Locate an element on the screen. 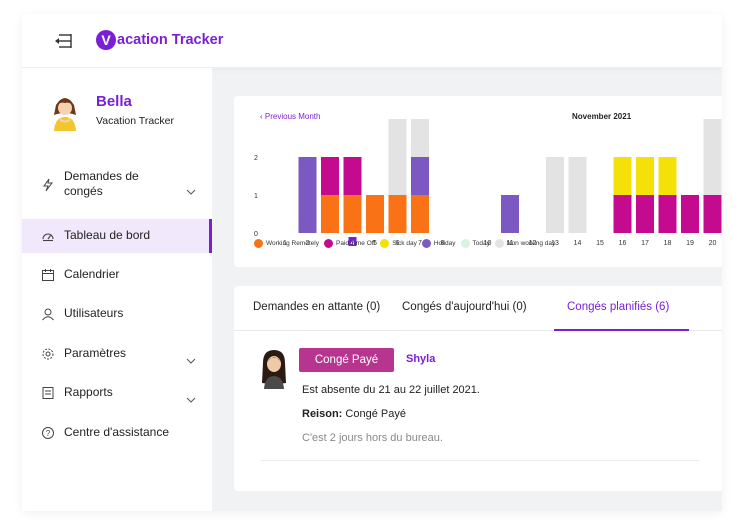  legend-item: Working Remotely is located at coordinates (286, 243).